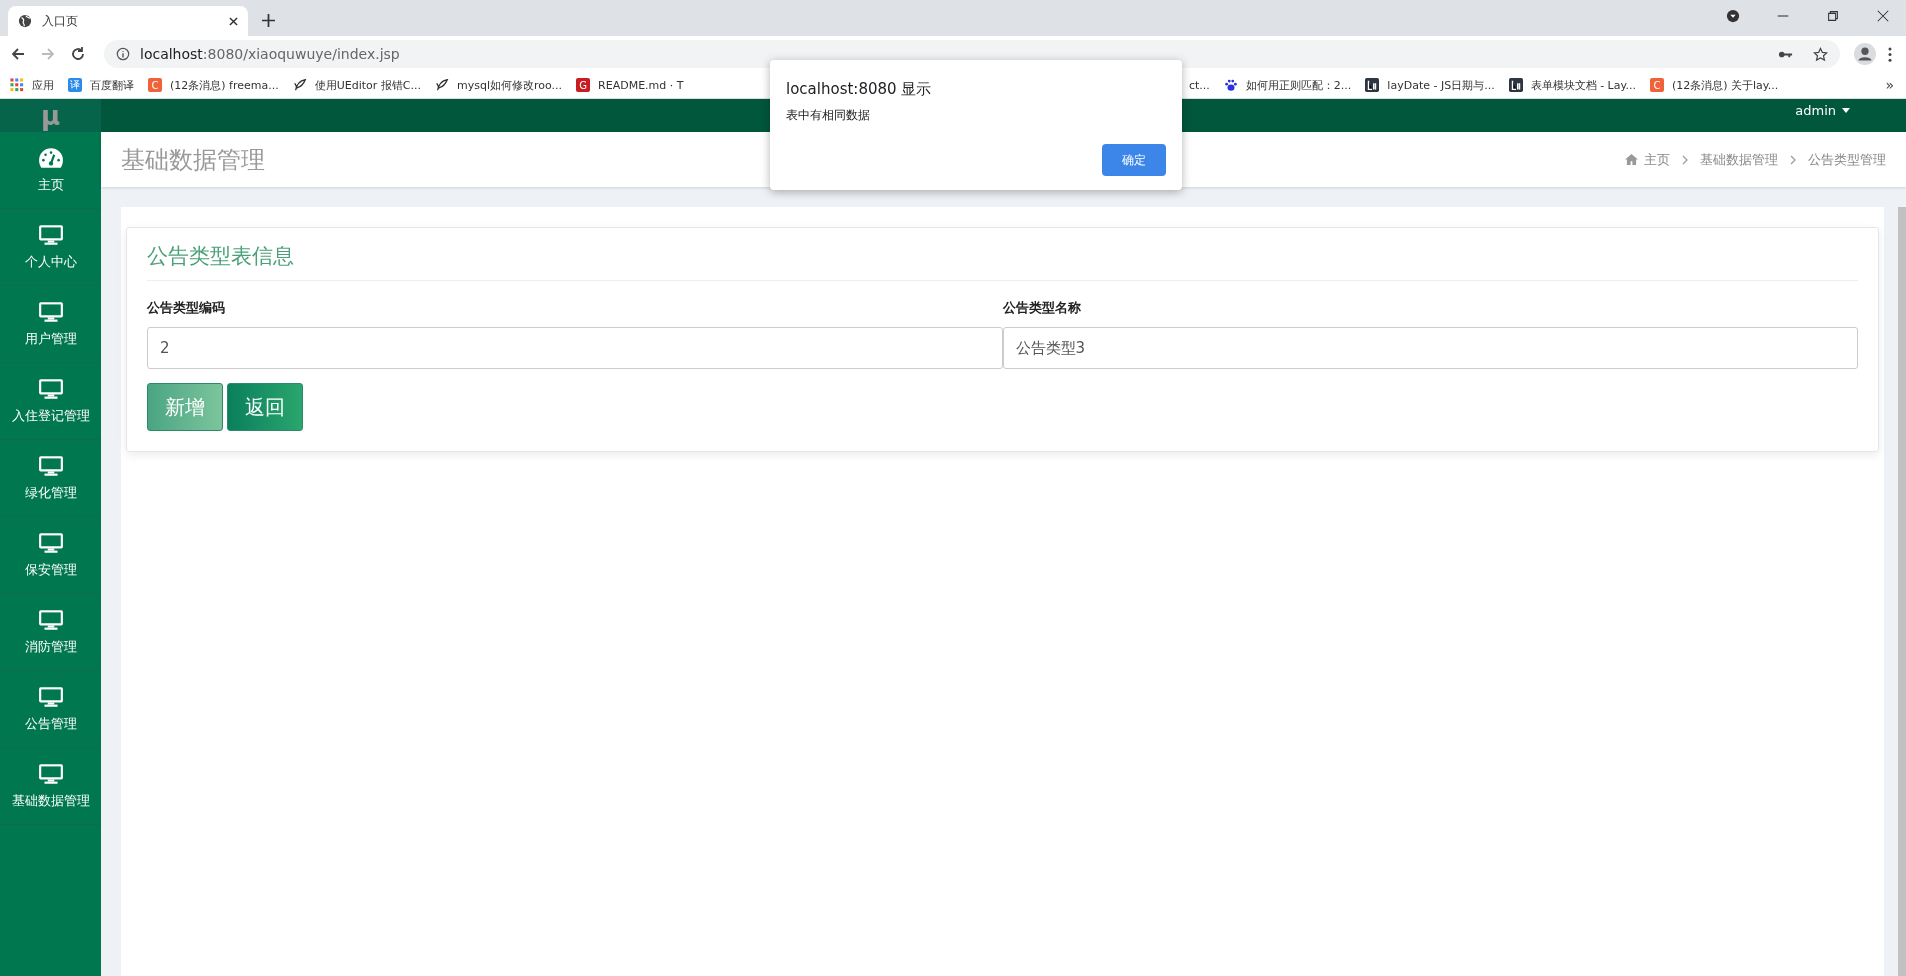  I want to click on dashboard-icon, so click(50, 157).